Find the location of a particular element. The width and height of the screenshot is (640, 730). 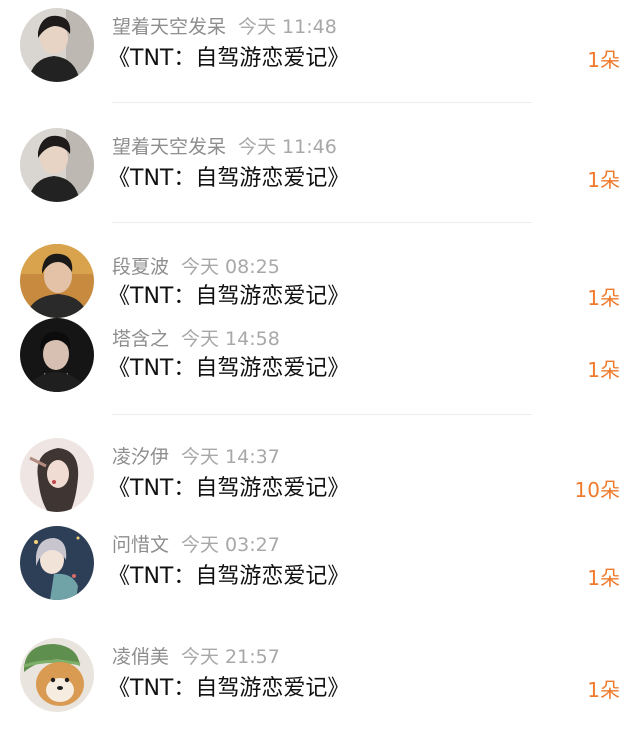

user-name: 凌俏美 is located at coordinates (140, 657).